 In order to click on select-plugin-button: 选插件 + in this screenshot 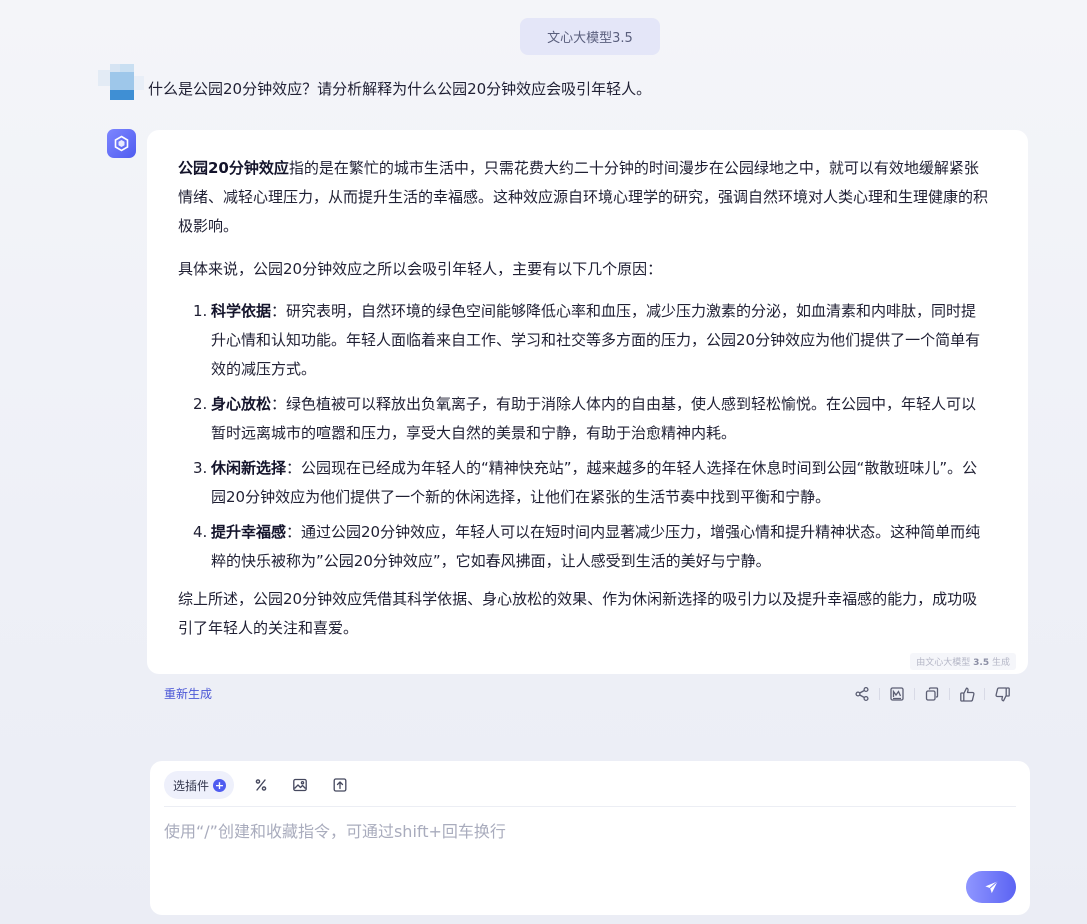, I will do `click(199, 785)`.